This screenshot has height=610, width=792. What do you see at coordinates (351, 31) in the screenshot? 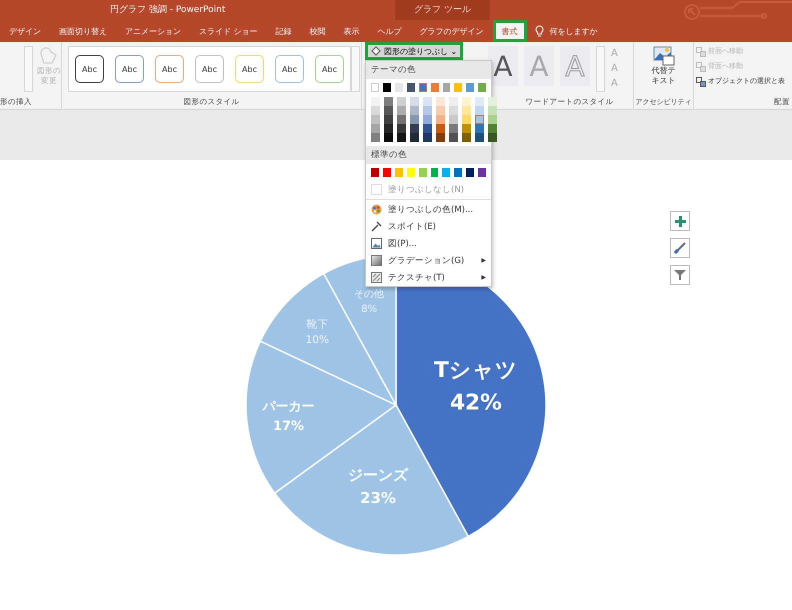
I see `ribbon-tab: 表示` at bounding box center [351, 31].